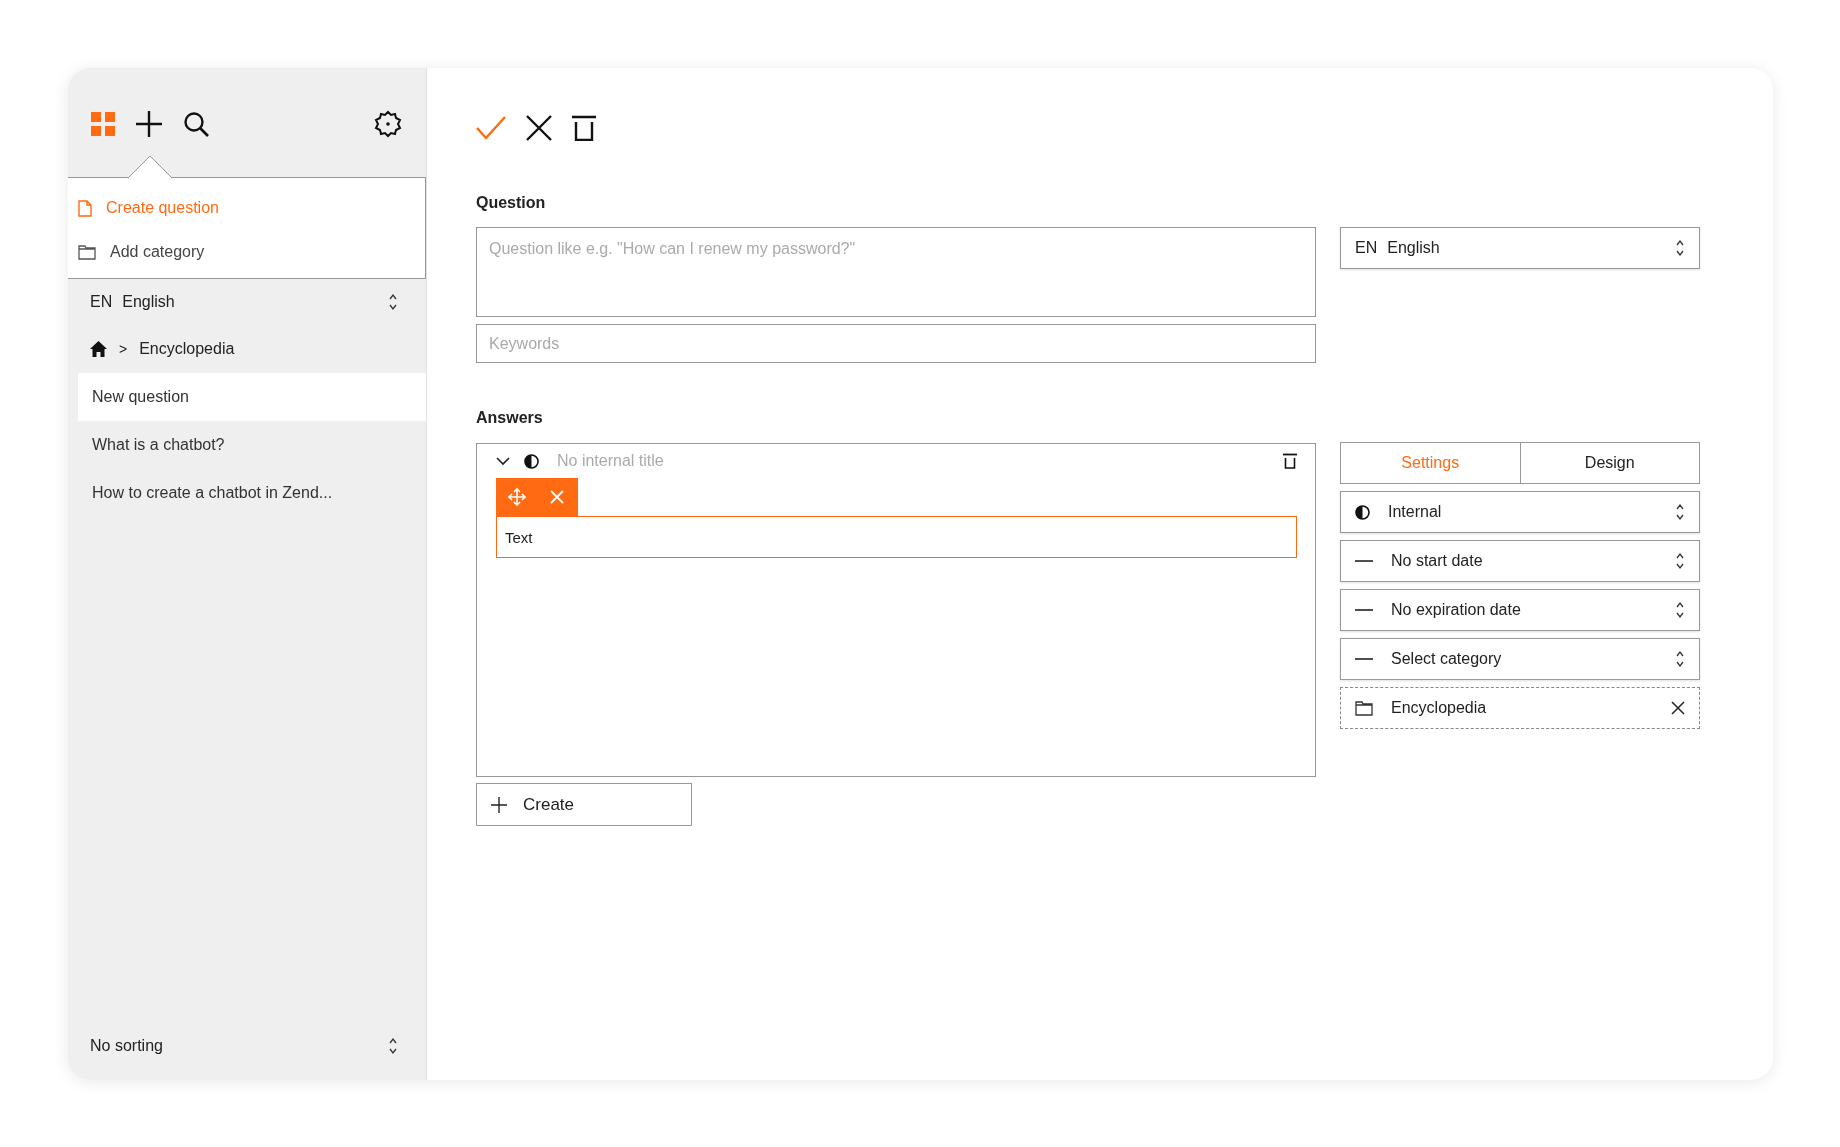  What do you see at coordinates (896, 343) in the screenshot?
I see `keywords-field: Keywords` at bounding box center [896, 343].